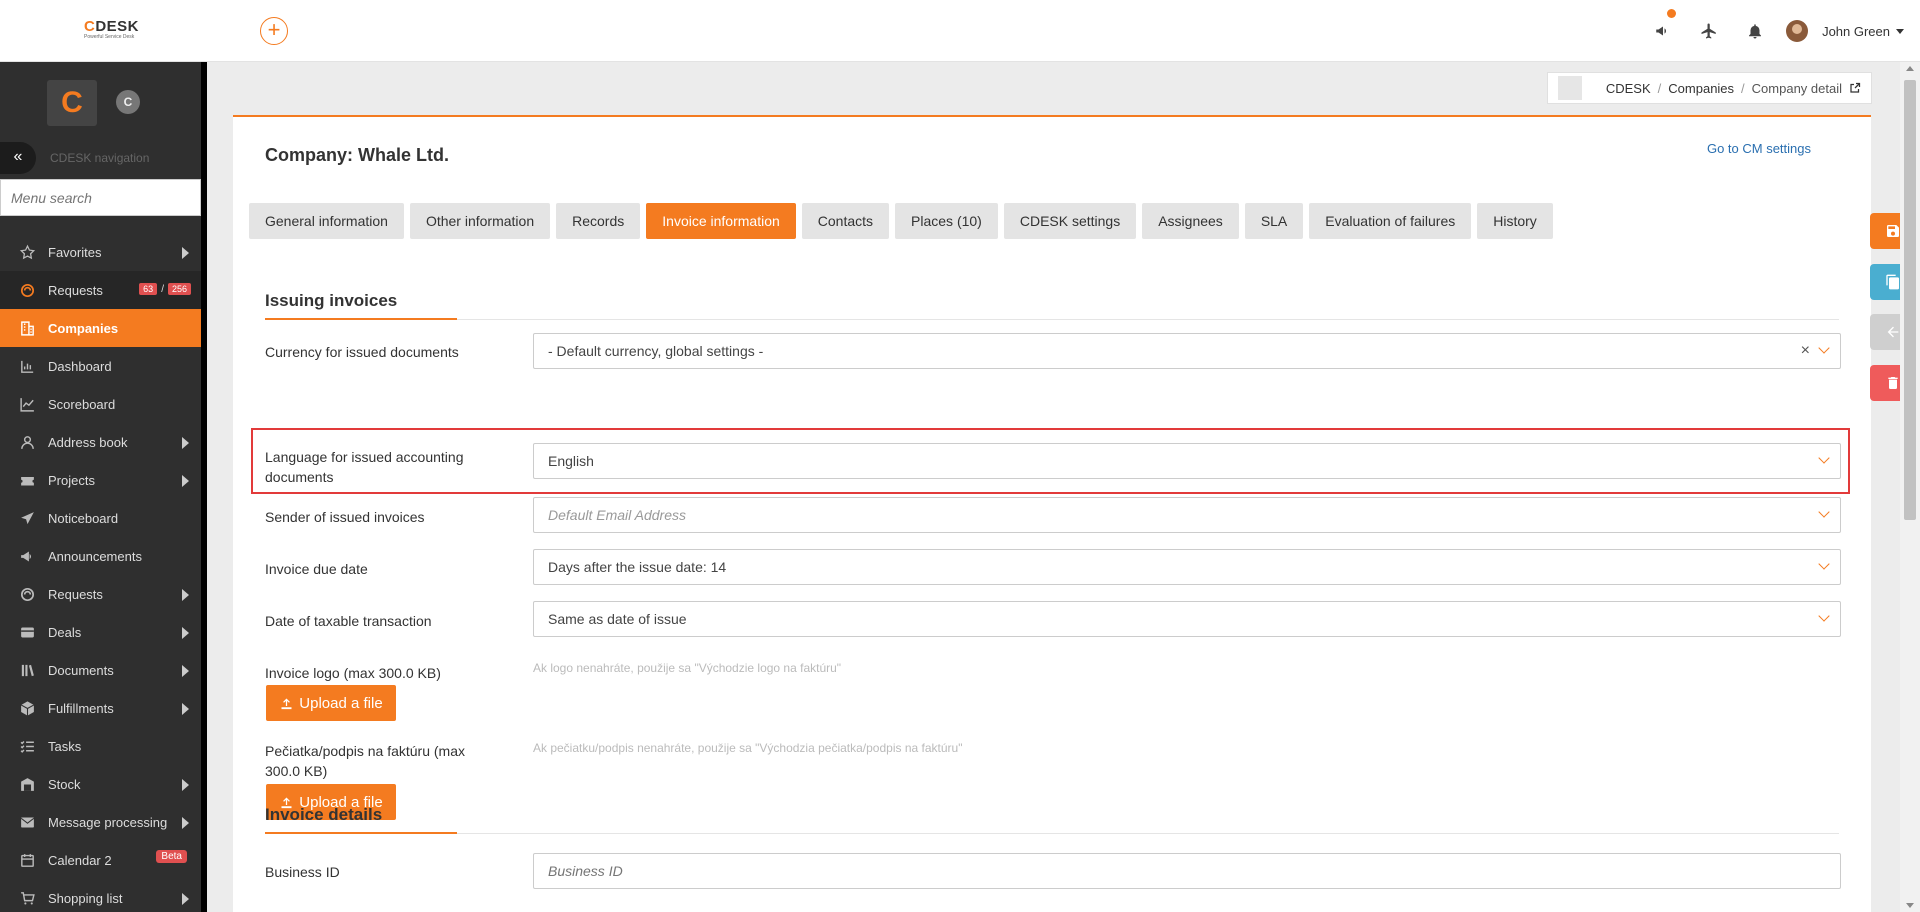 The width and height of the screenshot is (1920, 912). I want to click on cm-settings-link: Go to CM settings, so click(1759, 148).